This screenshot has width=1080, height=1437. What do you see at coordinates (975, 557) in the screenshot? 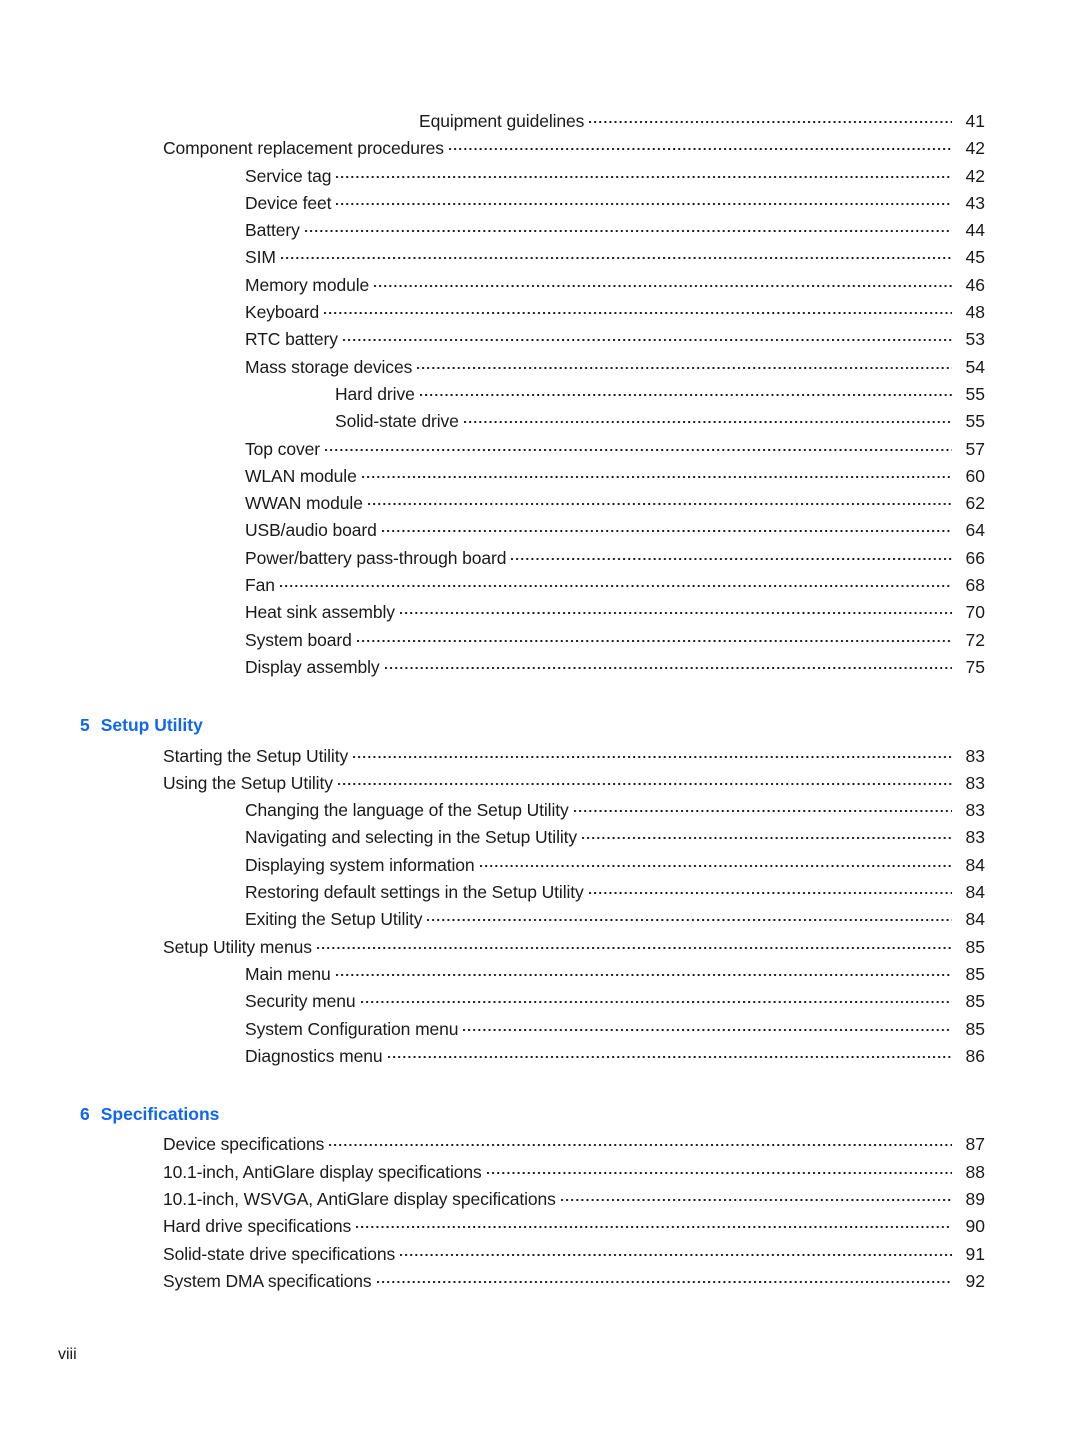
I see `toc-entry-page-number: 66` at bounding box center [975, 557].